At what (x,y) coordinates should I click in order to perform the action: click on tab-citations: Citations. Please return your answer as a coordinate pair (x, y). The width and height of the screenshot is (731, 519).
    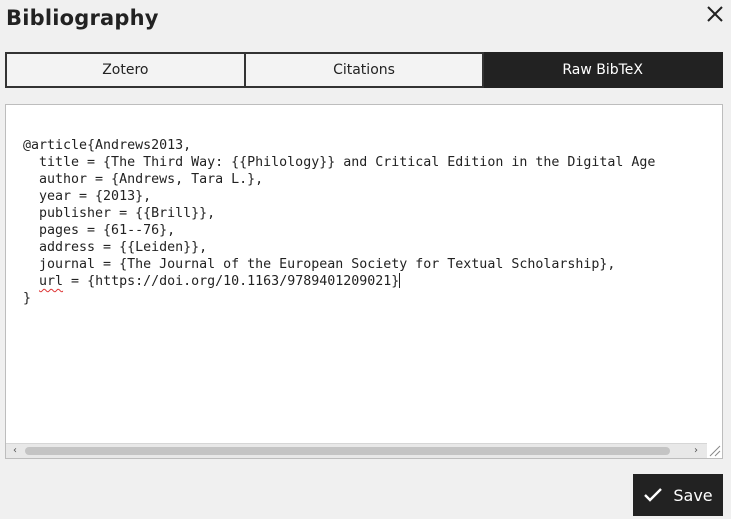
    Looking at the image, I should click on (365, 70).